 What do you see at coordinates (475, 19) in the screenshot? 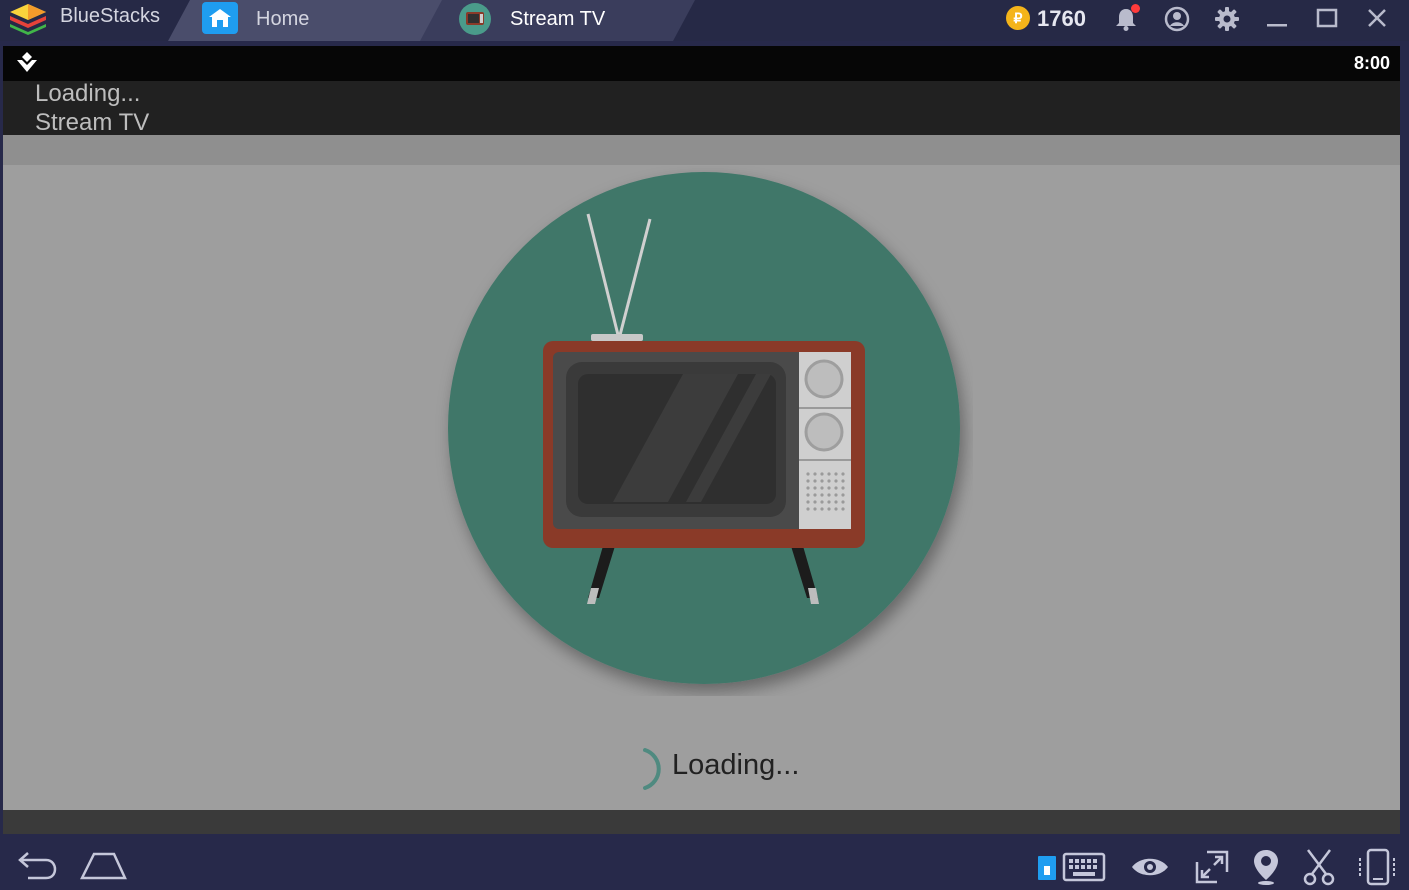
I see `tv-icon` at bounding box center [475, 19].